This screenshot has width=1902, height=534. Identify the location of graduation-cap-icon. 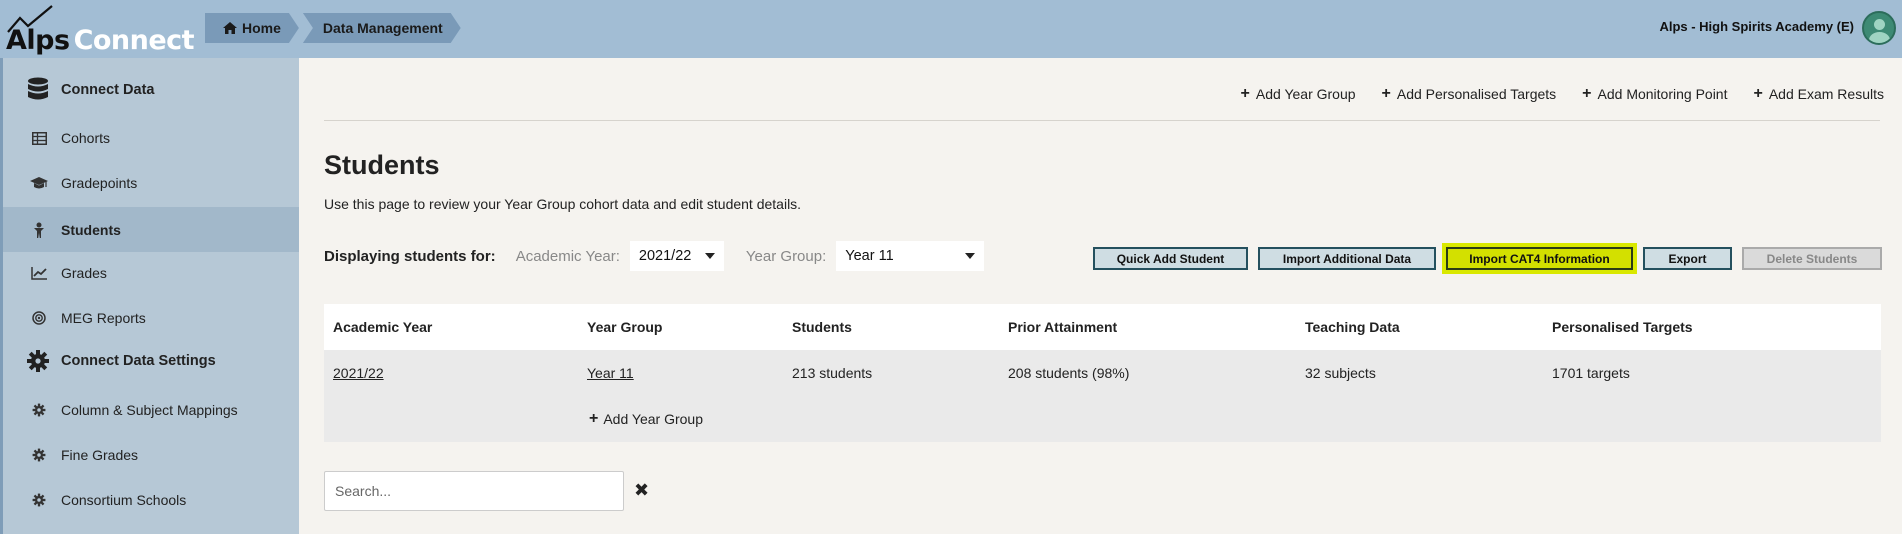
(39, 183).